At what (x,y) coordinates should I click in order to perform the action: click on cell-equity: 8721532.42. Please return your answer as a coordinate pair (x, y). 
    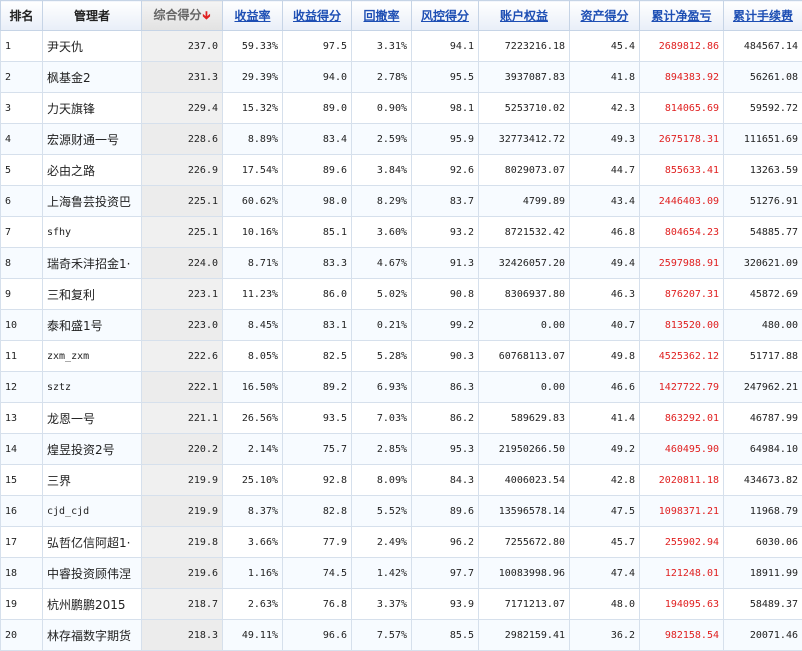
    Looking at the image, I should click on (524, 232).